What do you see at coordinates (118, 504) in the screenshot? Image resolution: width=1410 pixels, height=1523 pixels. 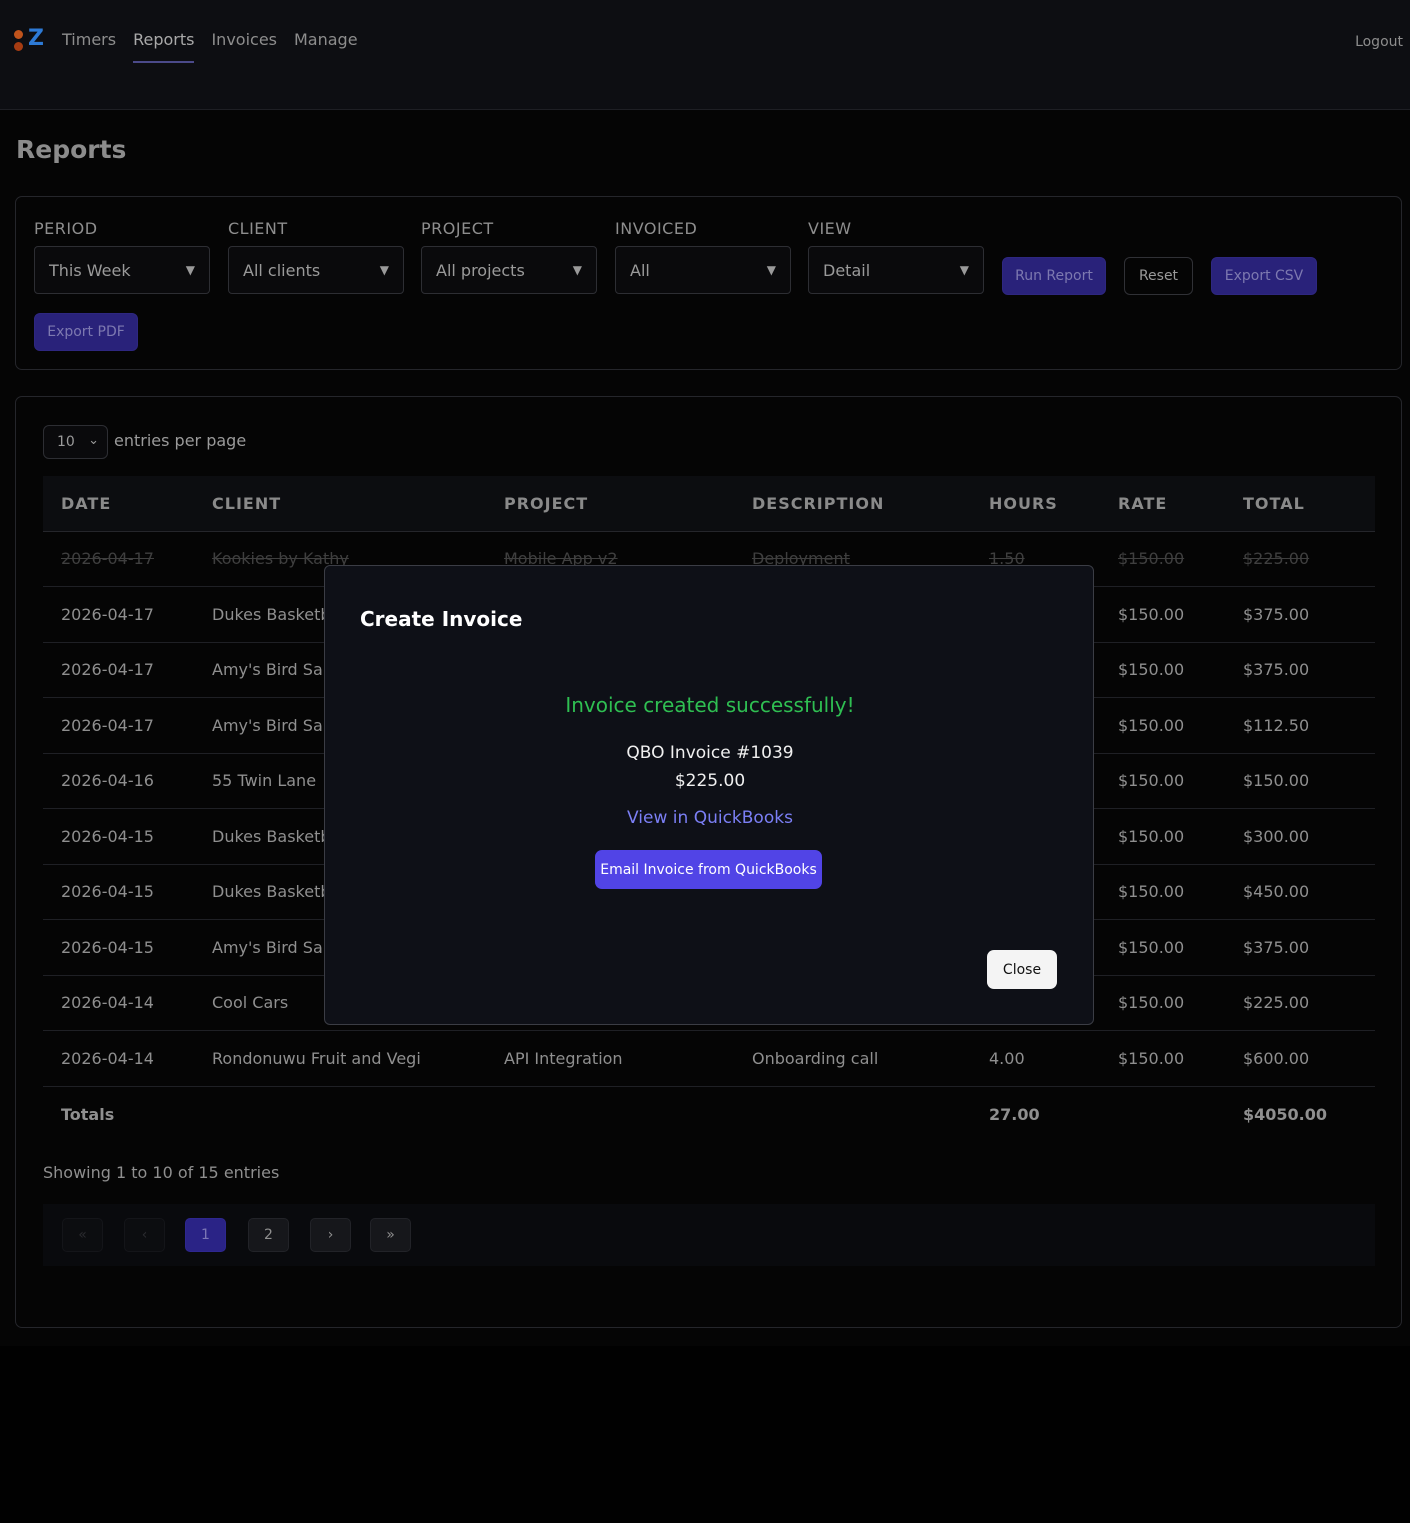 I see `column-header-date: DATE` at bounding box center [118, 504].